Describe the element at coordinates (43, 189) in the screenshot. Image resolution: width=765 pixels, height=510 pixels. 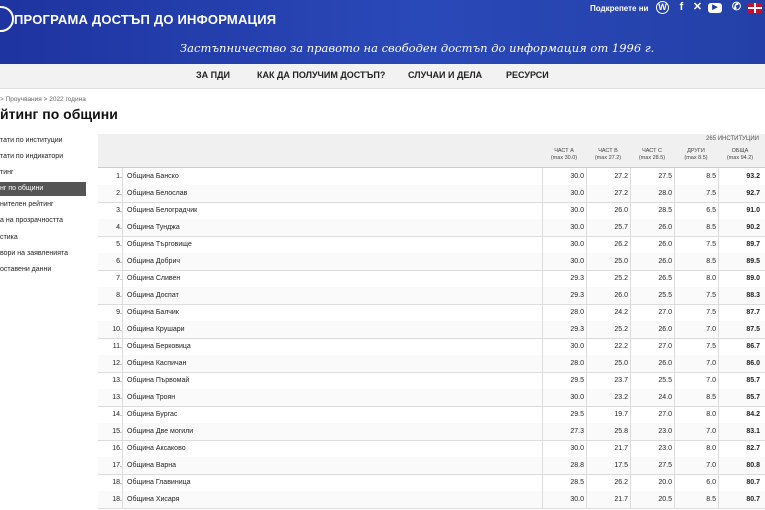
I see `sidebar-item-active: нг по общини` at that location.